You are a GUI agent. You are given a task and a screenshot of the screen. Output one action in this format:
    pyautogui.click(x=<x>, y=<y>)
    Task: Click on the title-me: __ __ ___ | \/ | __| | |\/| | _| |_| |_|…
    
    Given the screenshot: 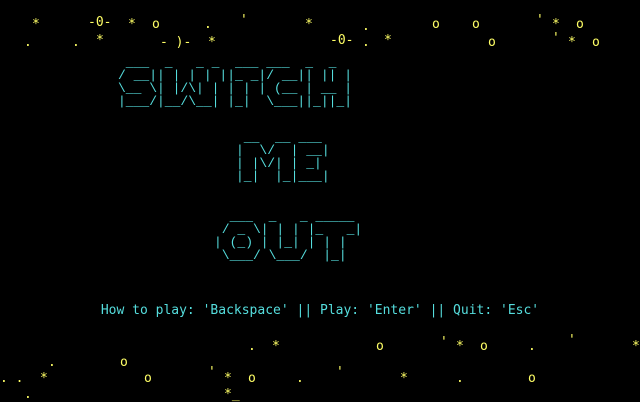 What is the action you would take?
    pyautogui.click(x=283, y=157)
    